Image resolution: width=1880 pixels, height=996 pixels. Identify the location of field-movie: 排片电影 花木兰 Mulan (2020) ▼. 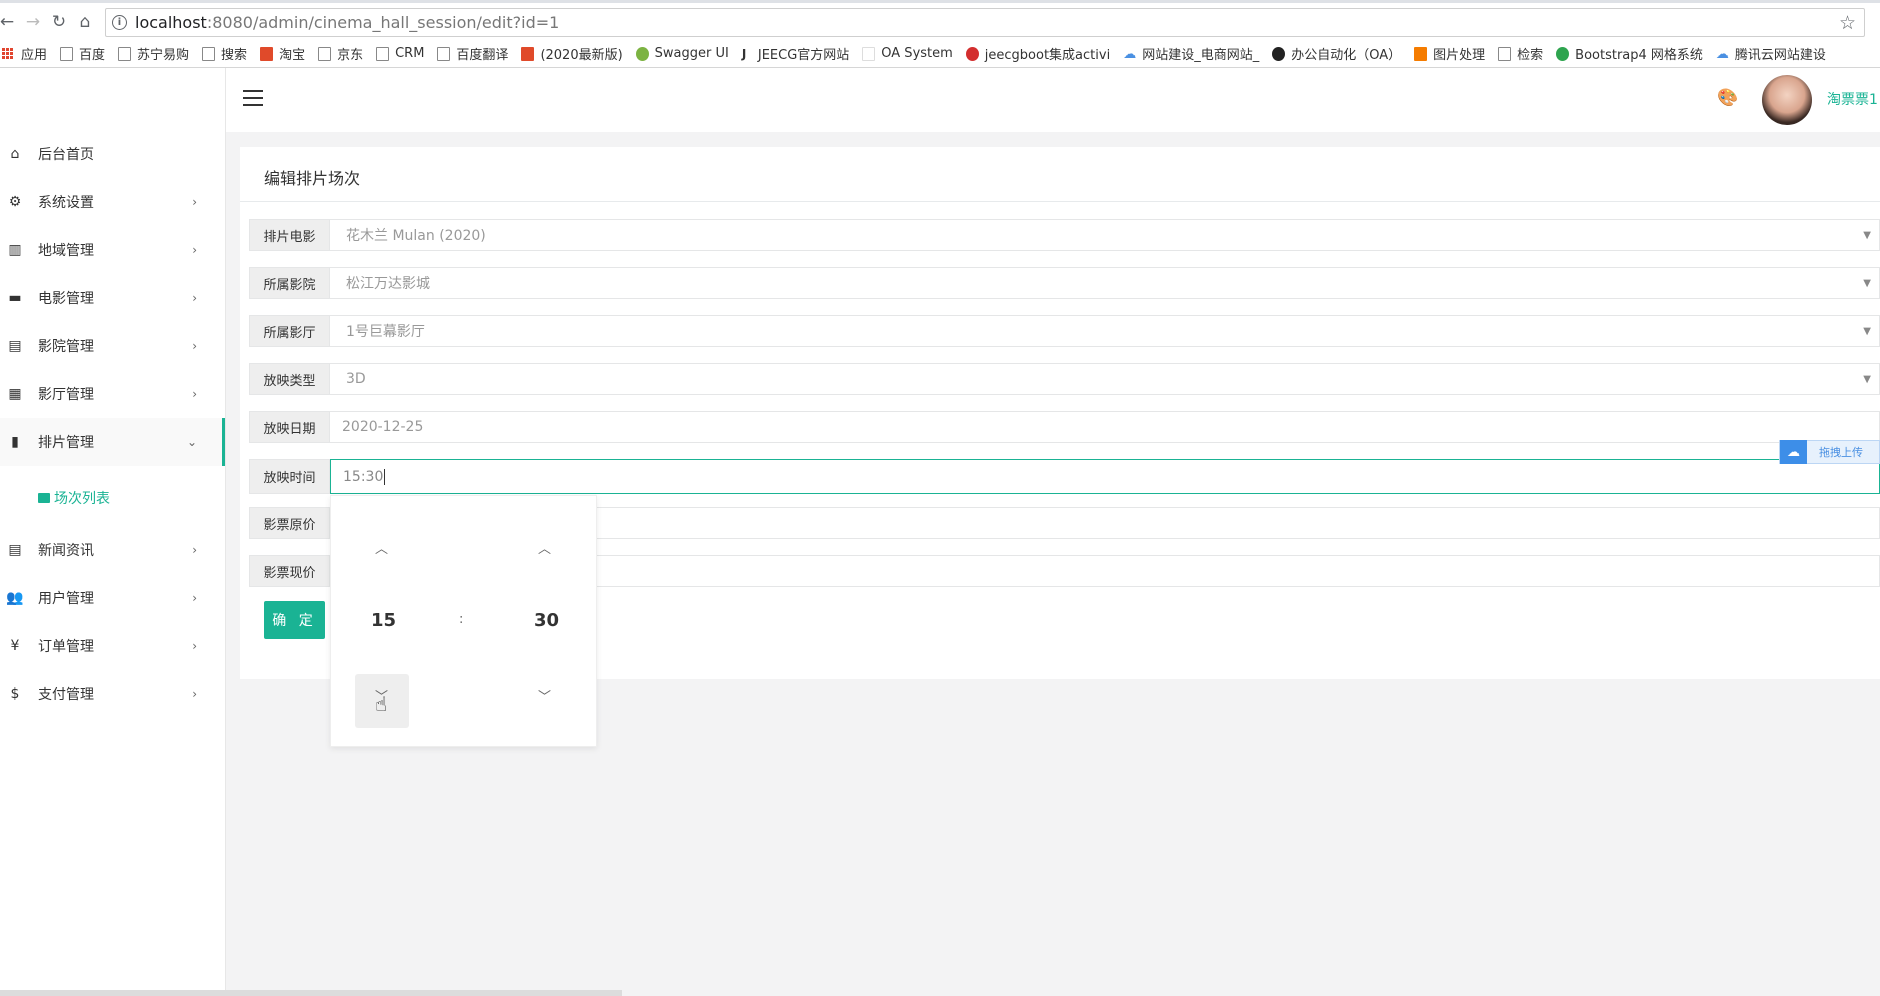
(1064, 235).